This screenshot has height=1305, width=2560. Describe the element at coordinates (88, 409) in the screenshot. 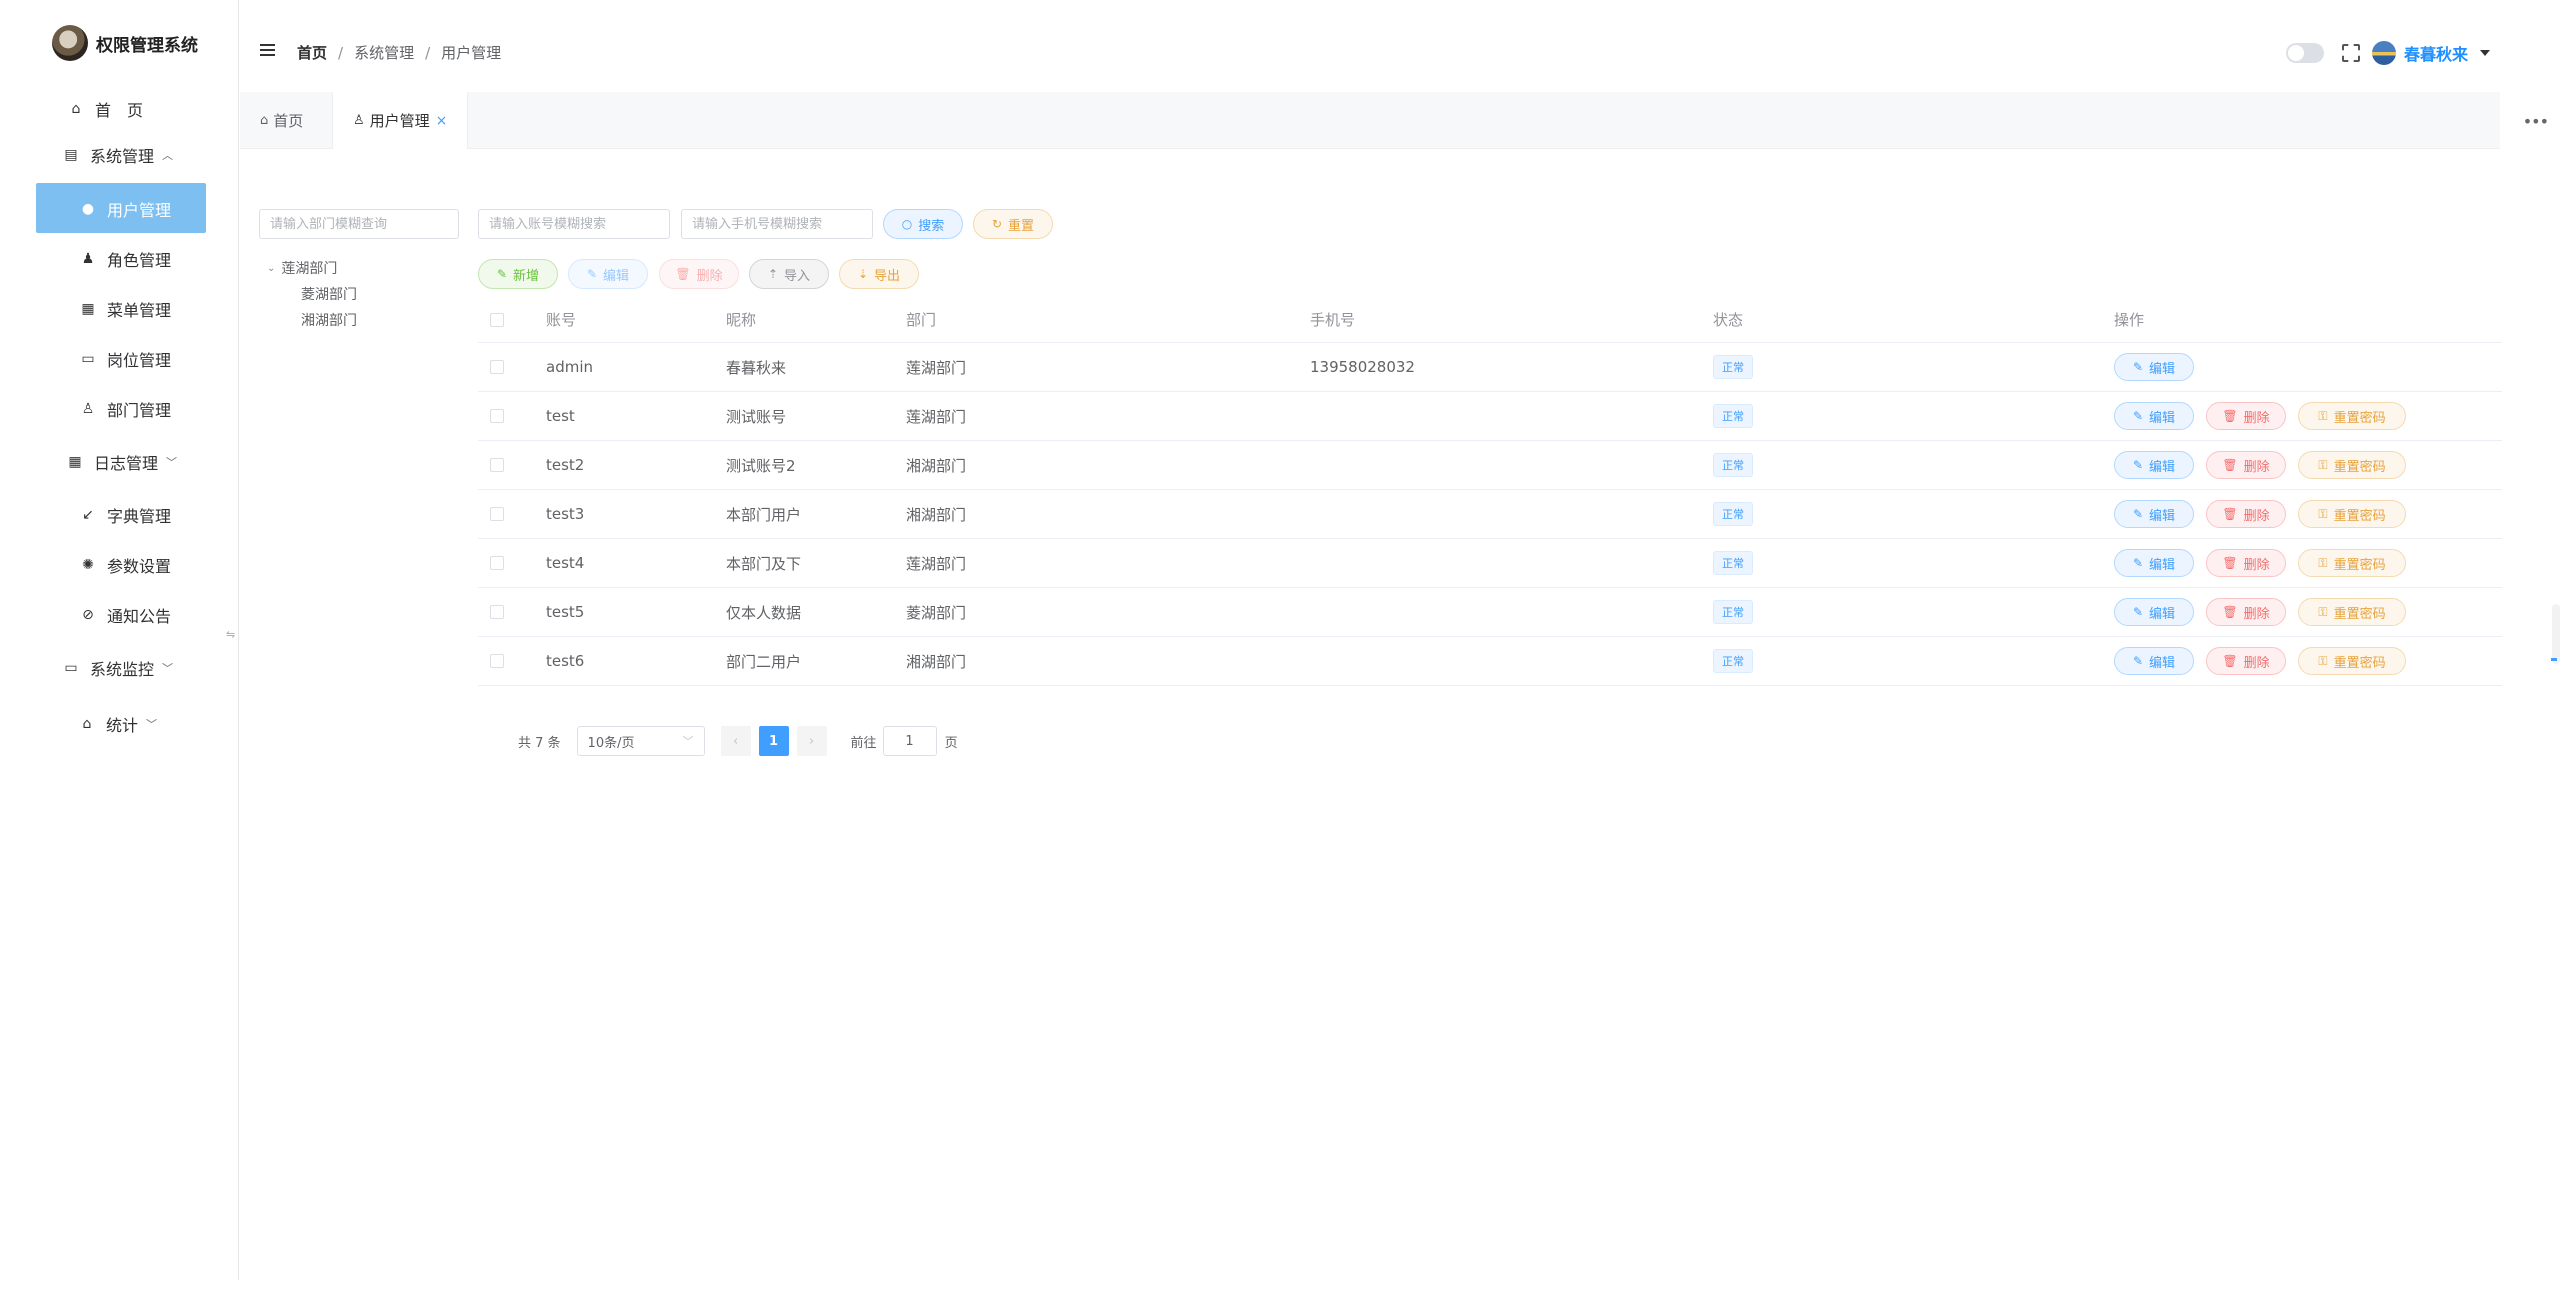

I see `dept-icon: ♙` at that location.